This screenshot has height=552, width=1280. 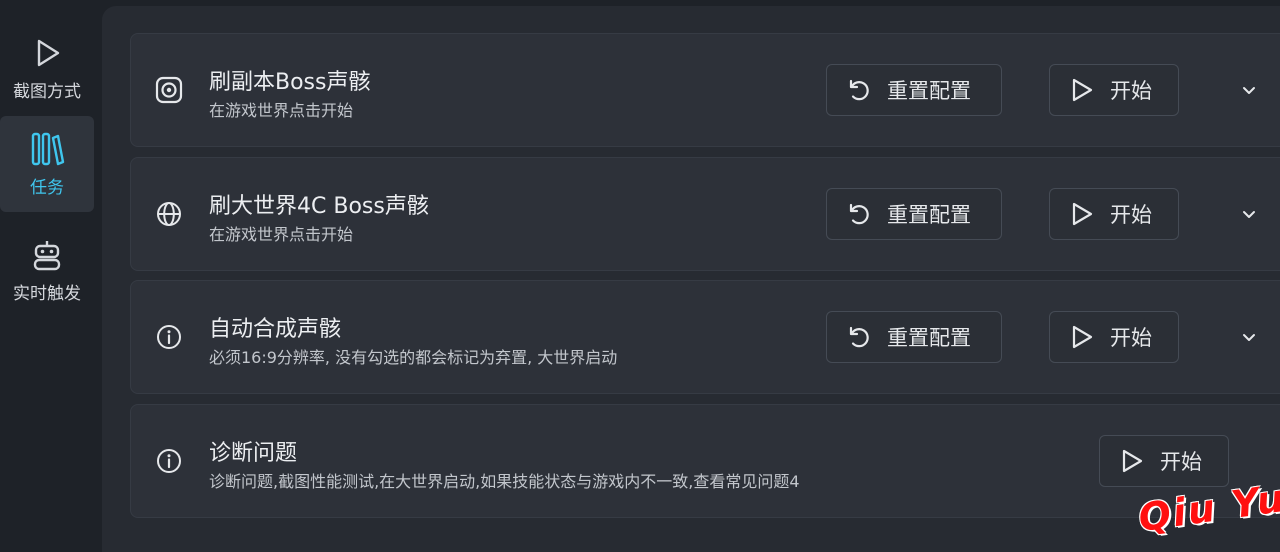 I want to click on task-title: 刷大世界4C Boss声骸, so click(x=319, y=206).